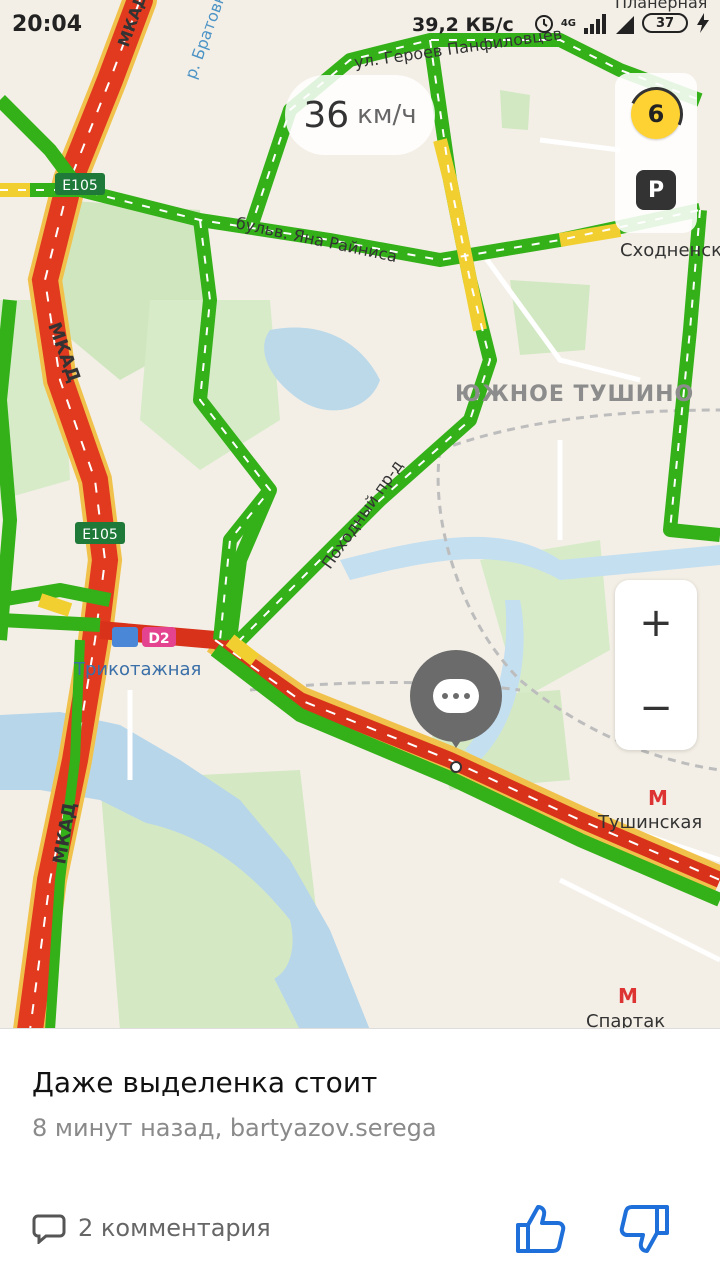 This screenshot has height=1281, width=720. I want to click on label-d2: D2, so click(158, 639).